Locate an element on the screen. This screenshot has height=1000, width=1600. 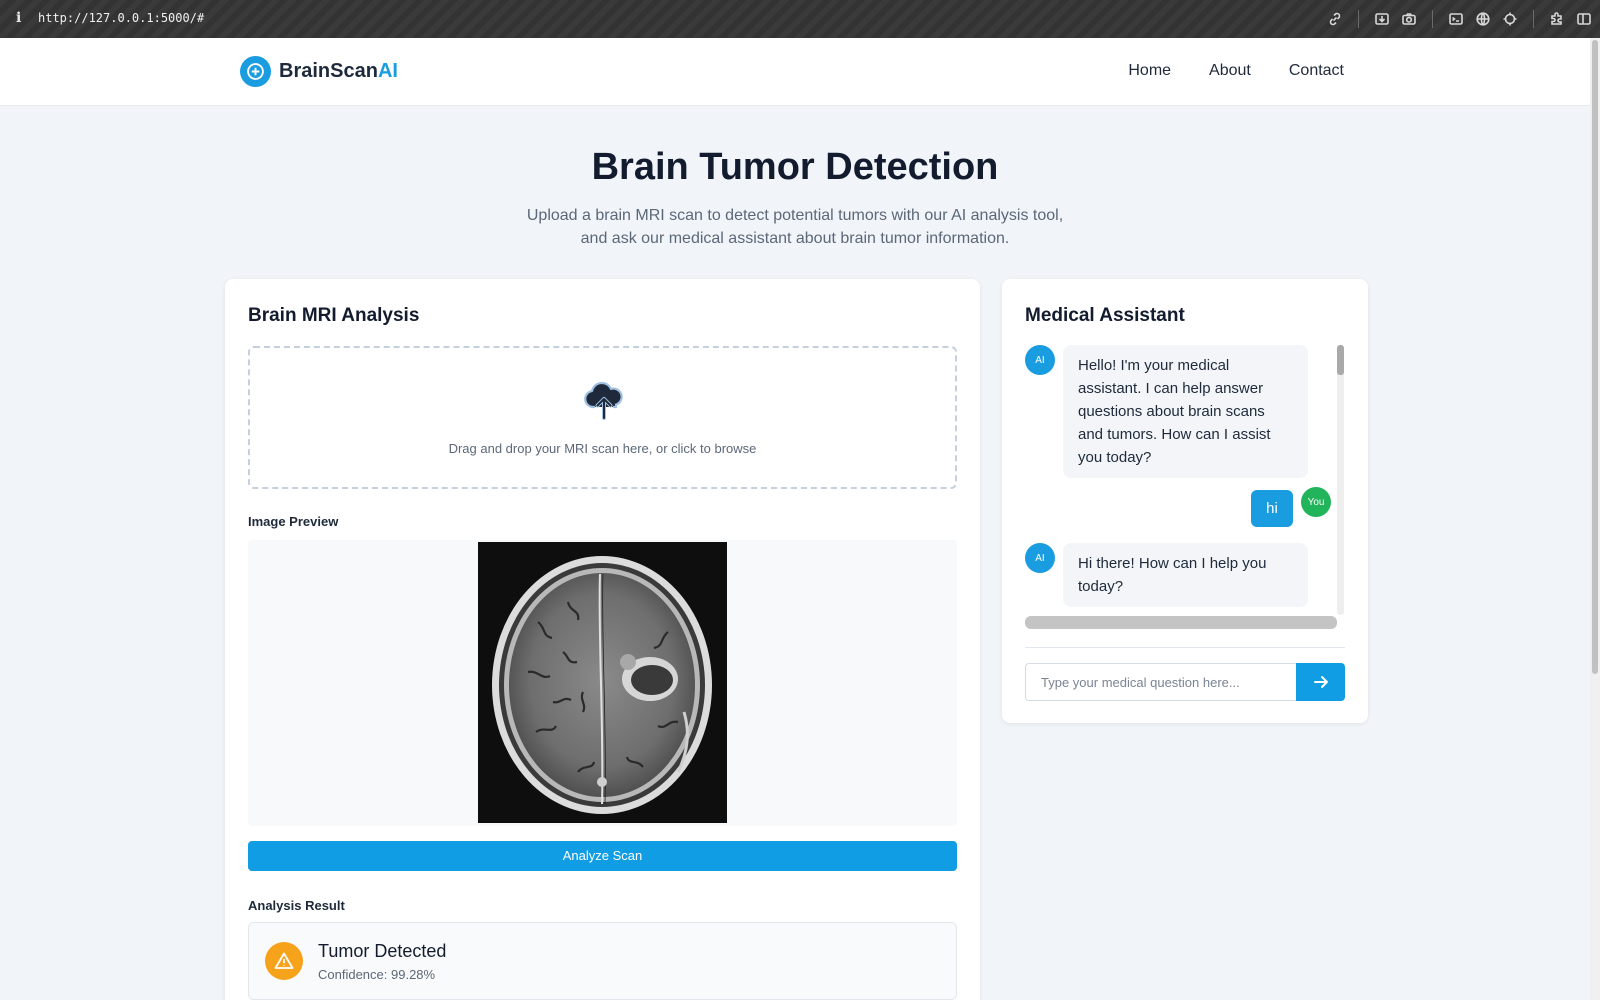
chat-card-title: Medical Assistant is located at coordinates (1105, 315).